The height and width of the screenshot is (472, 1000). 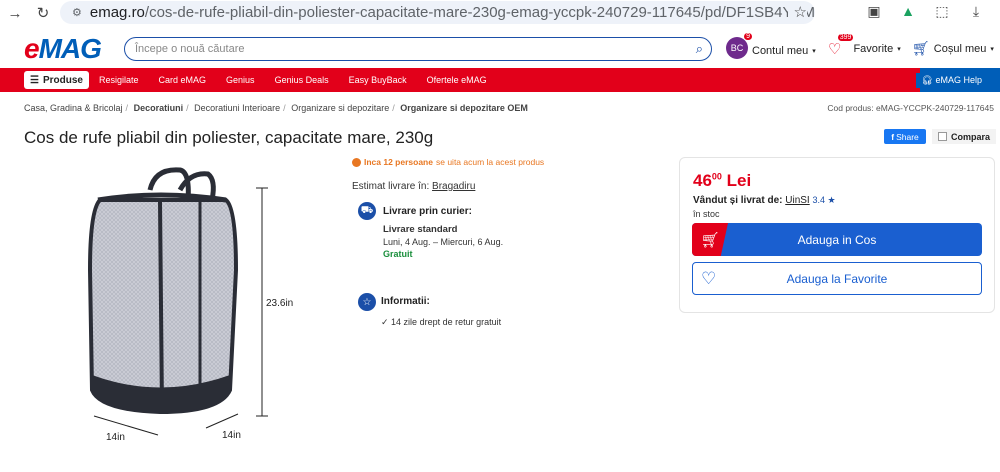 I want to click on delivery-price: Gratuit, so click(x=398, y=254).